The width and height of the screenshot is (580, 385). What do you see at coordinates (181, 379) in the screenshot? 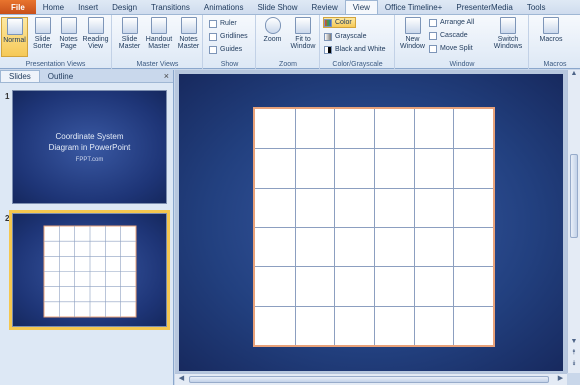
I see `scroll-left-arrow: ◀` at bounding box center [181, 379].